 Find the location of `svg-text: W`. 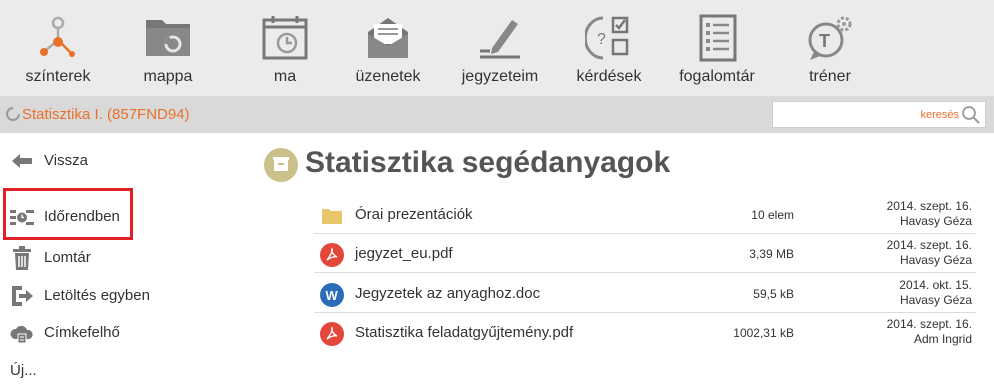

svg-text: W is located at coordinates (332, 295).